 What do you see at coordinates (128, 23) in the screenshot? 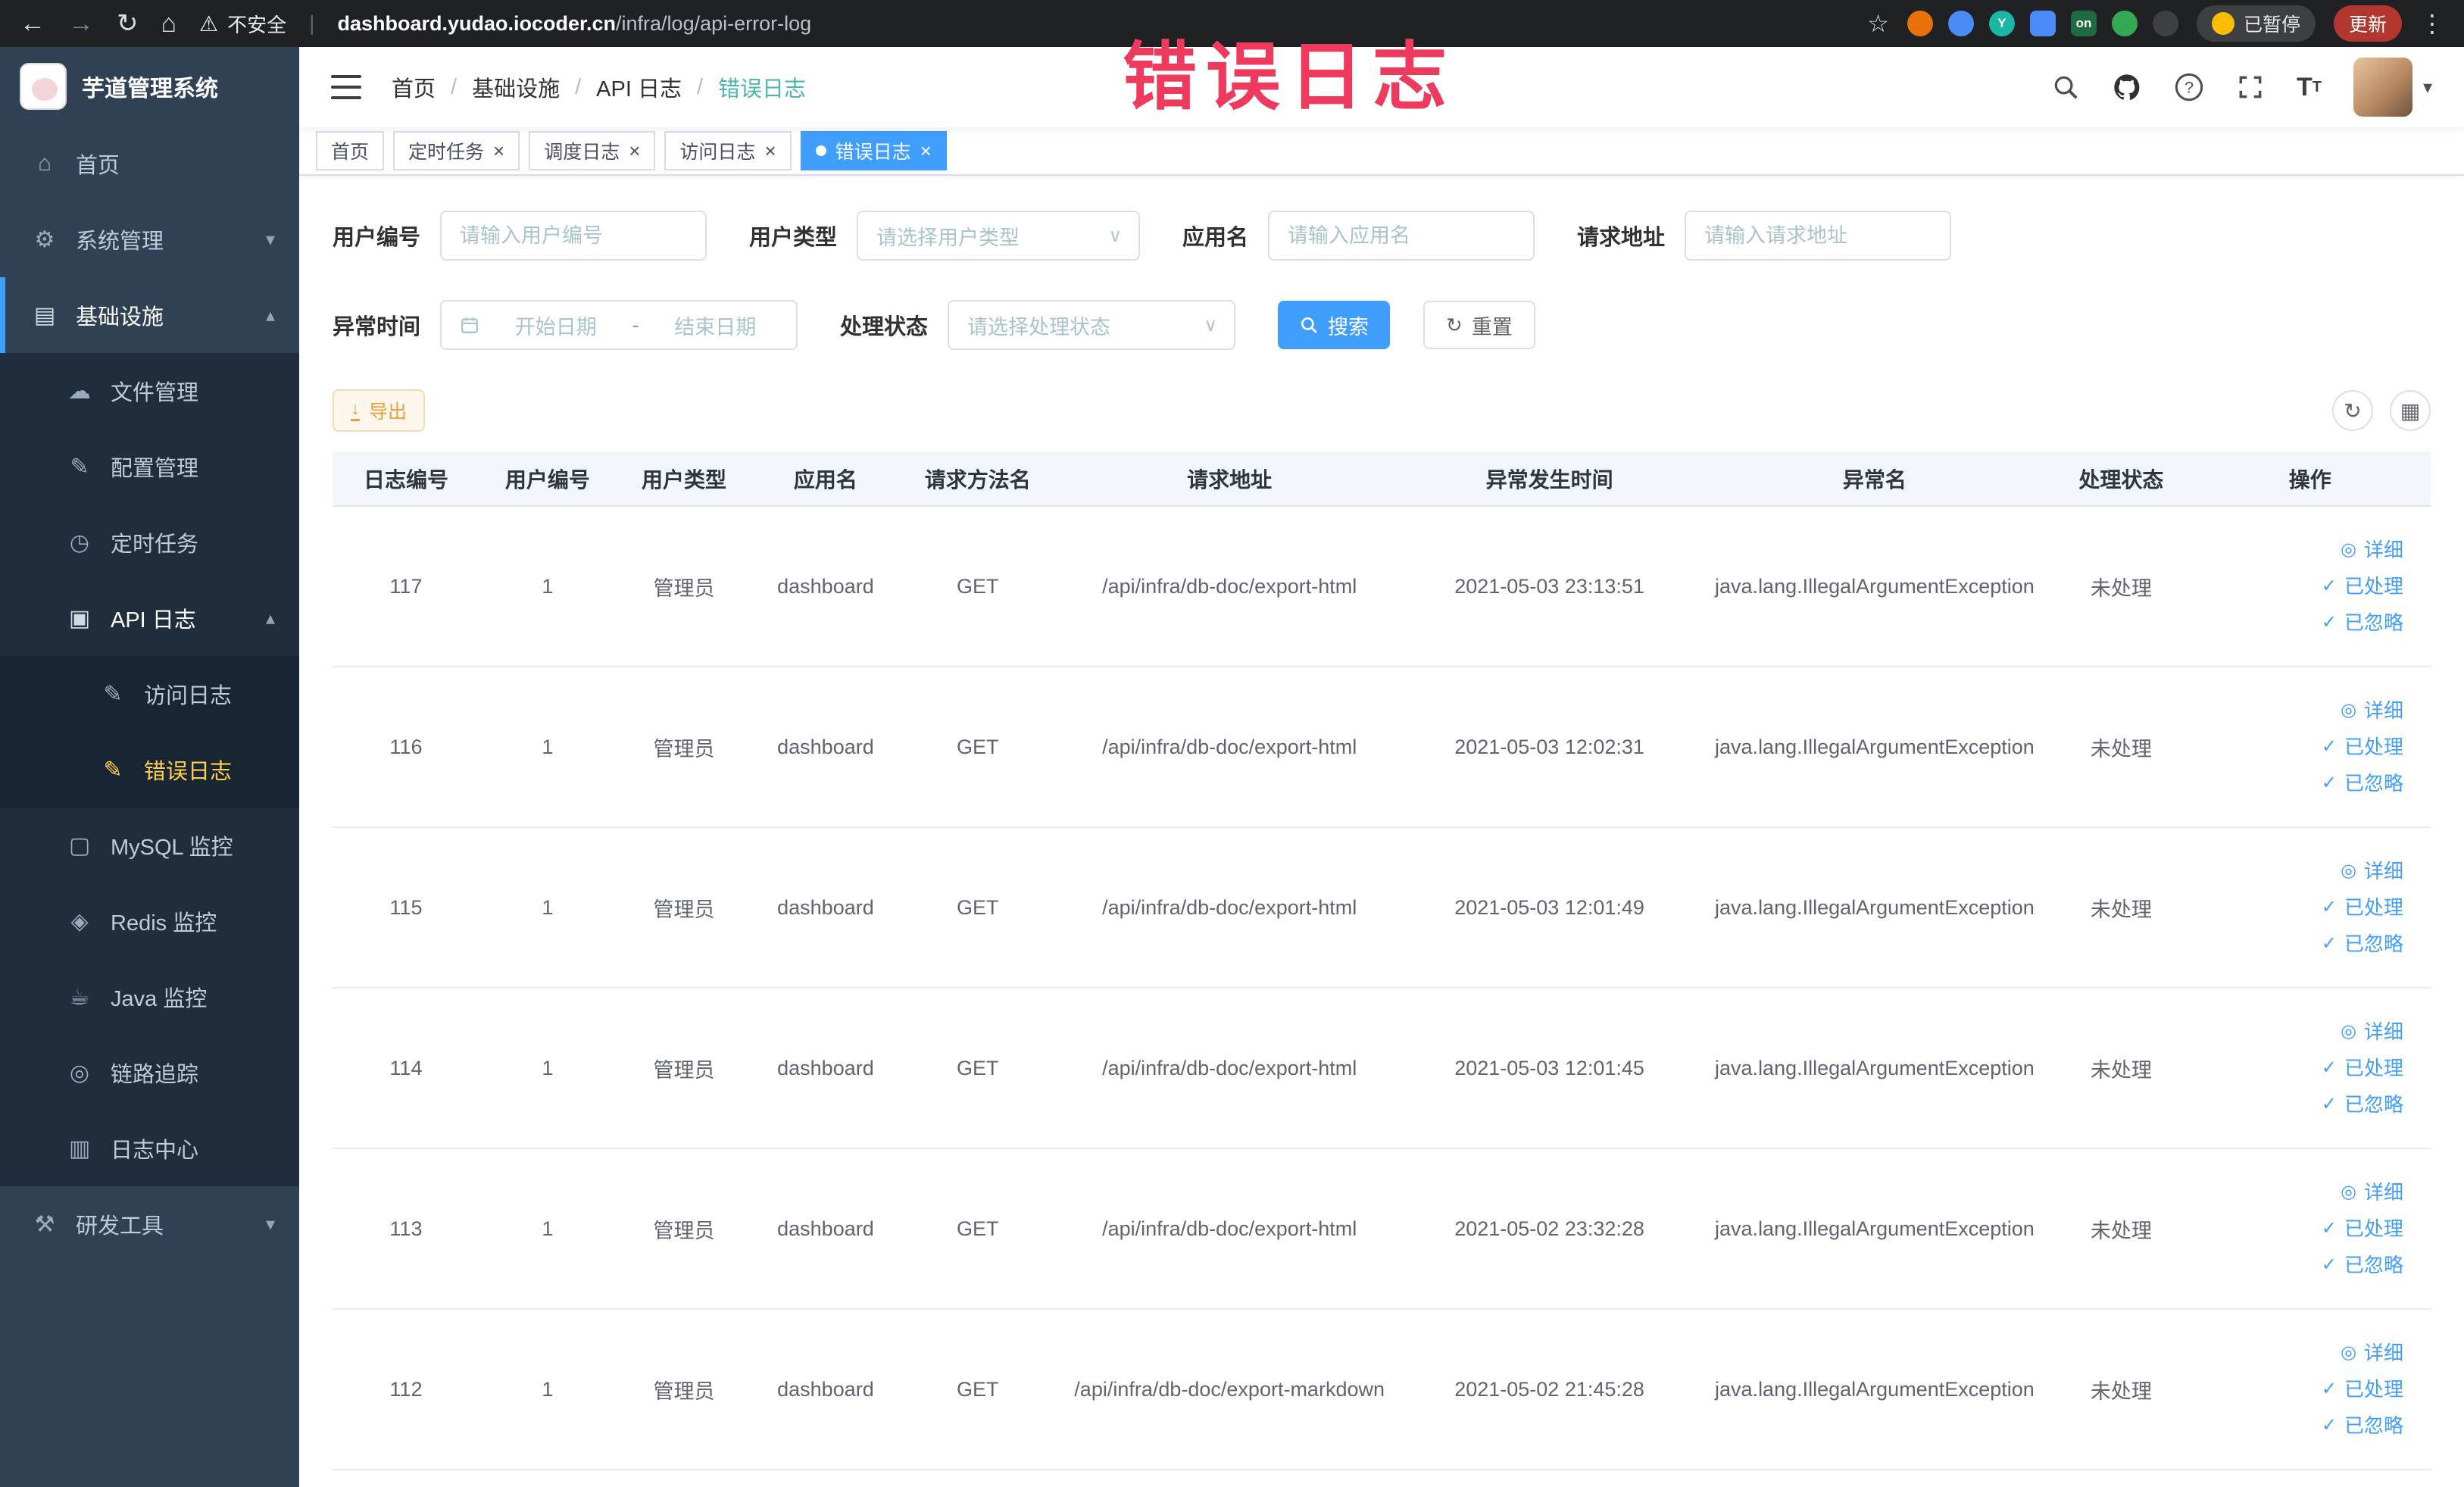
I see `reload-icon: ↻` at bounding box center [128, 23].